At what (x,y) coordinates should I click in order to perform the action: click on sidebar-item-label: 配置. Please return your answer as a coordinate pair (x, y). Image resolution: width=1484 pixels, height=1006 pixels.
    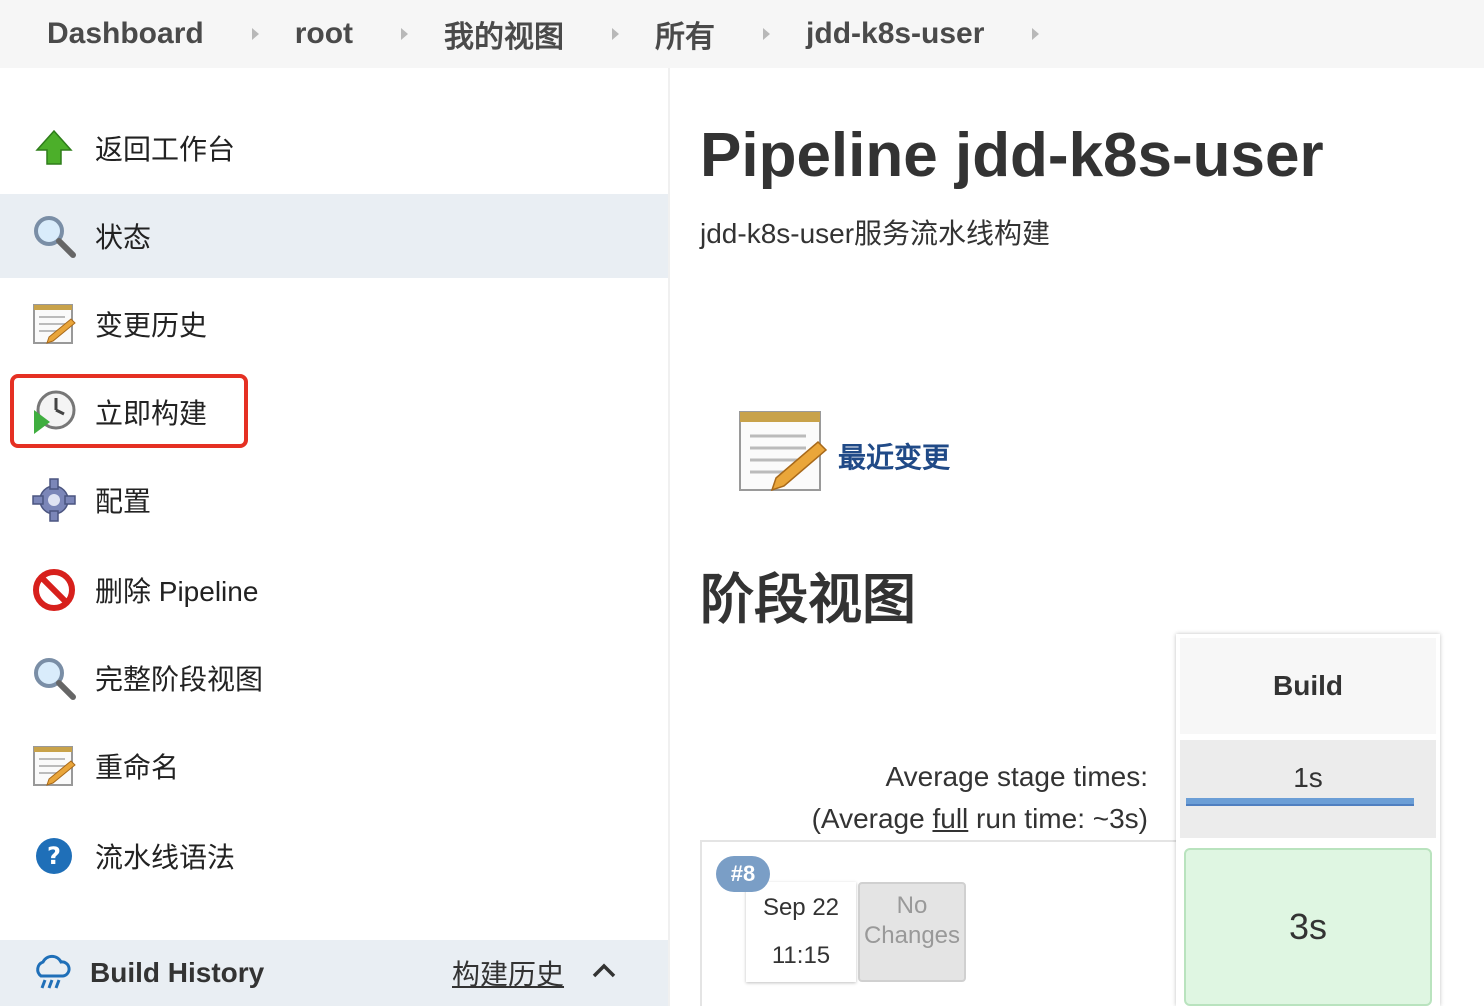
    Looking at the image, I should click on (123, 501).